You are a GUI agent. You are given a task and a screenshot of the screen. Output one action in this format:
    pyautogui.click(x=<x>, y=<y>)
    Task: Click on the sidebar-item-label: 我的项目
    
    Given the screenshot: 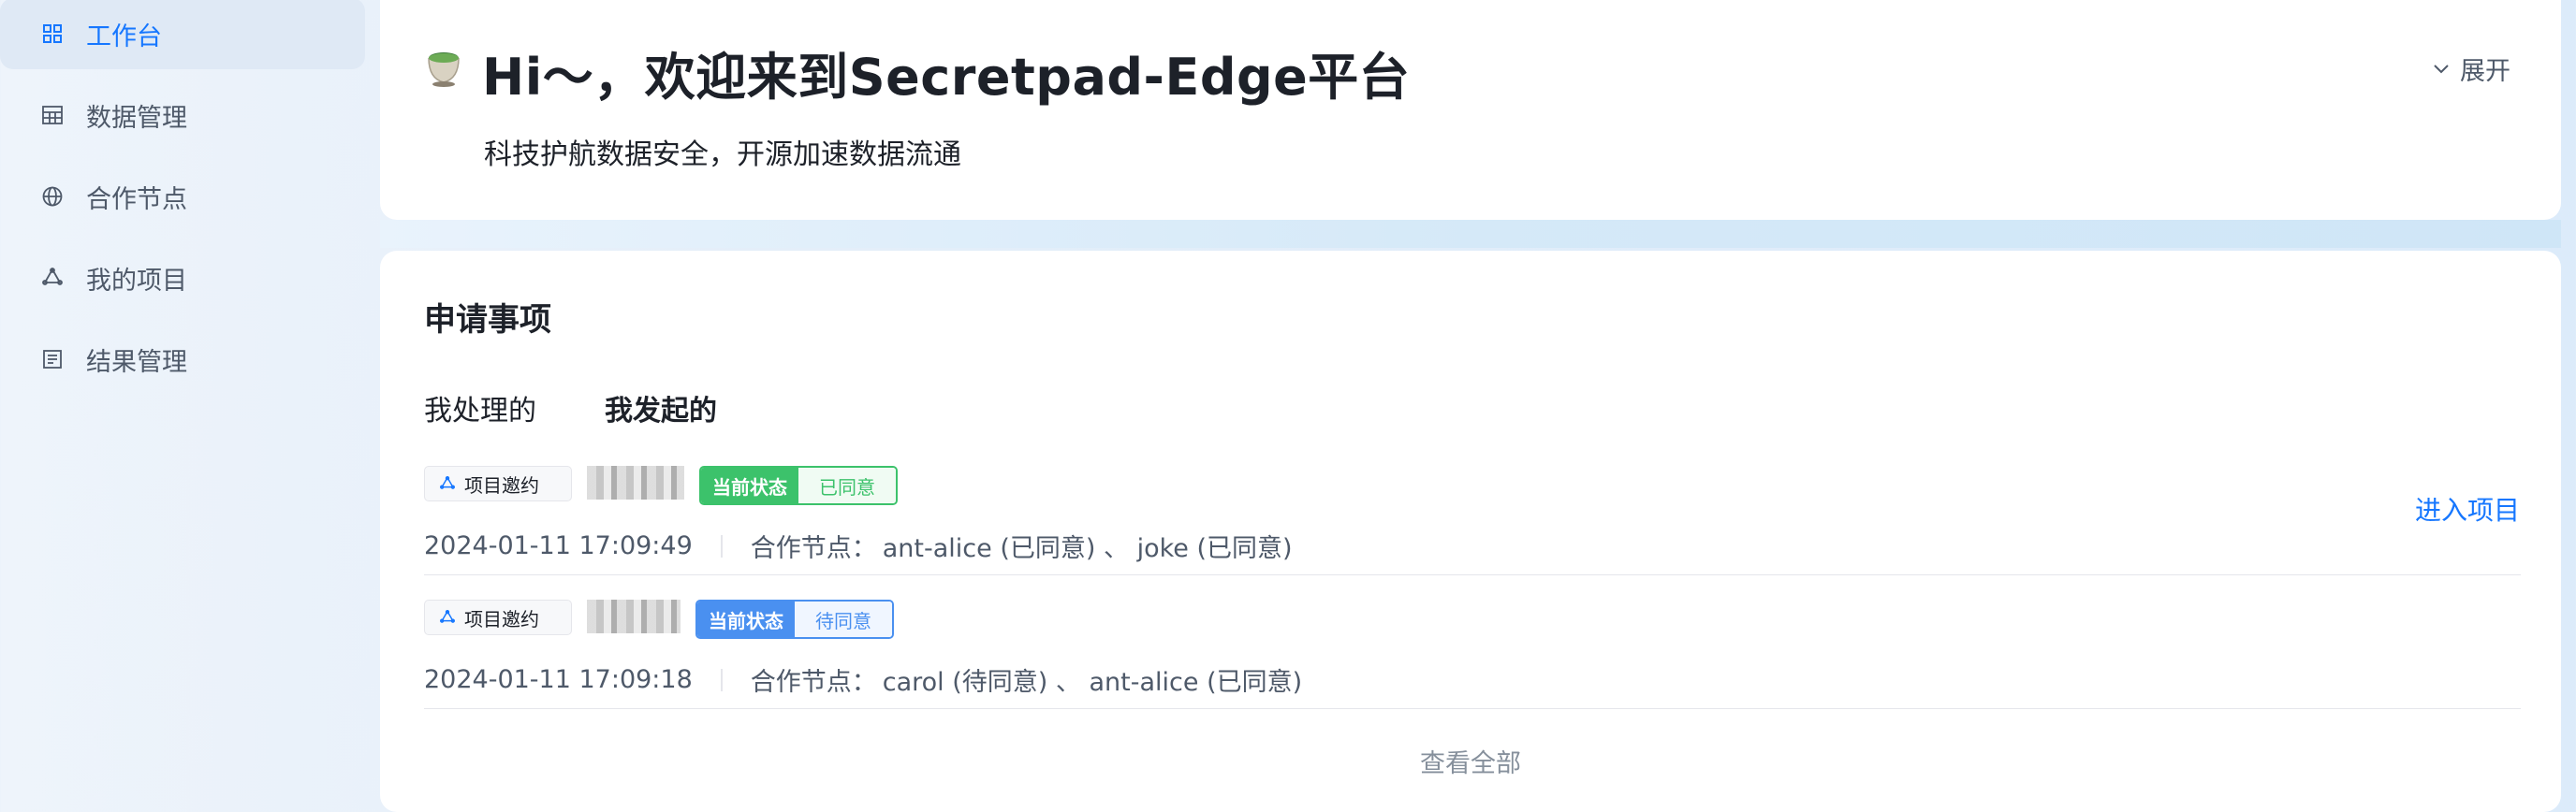 What is the action you would take?
    pyautogui.click(x=136, y=281)
    